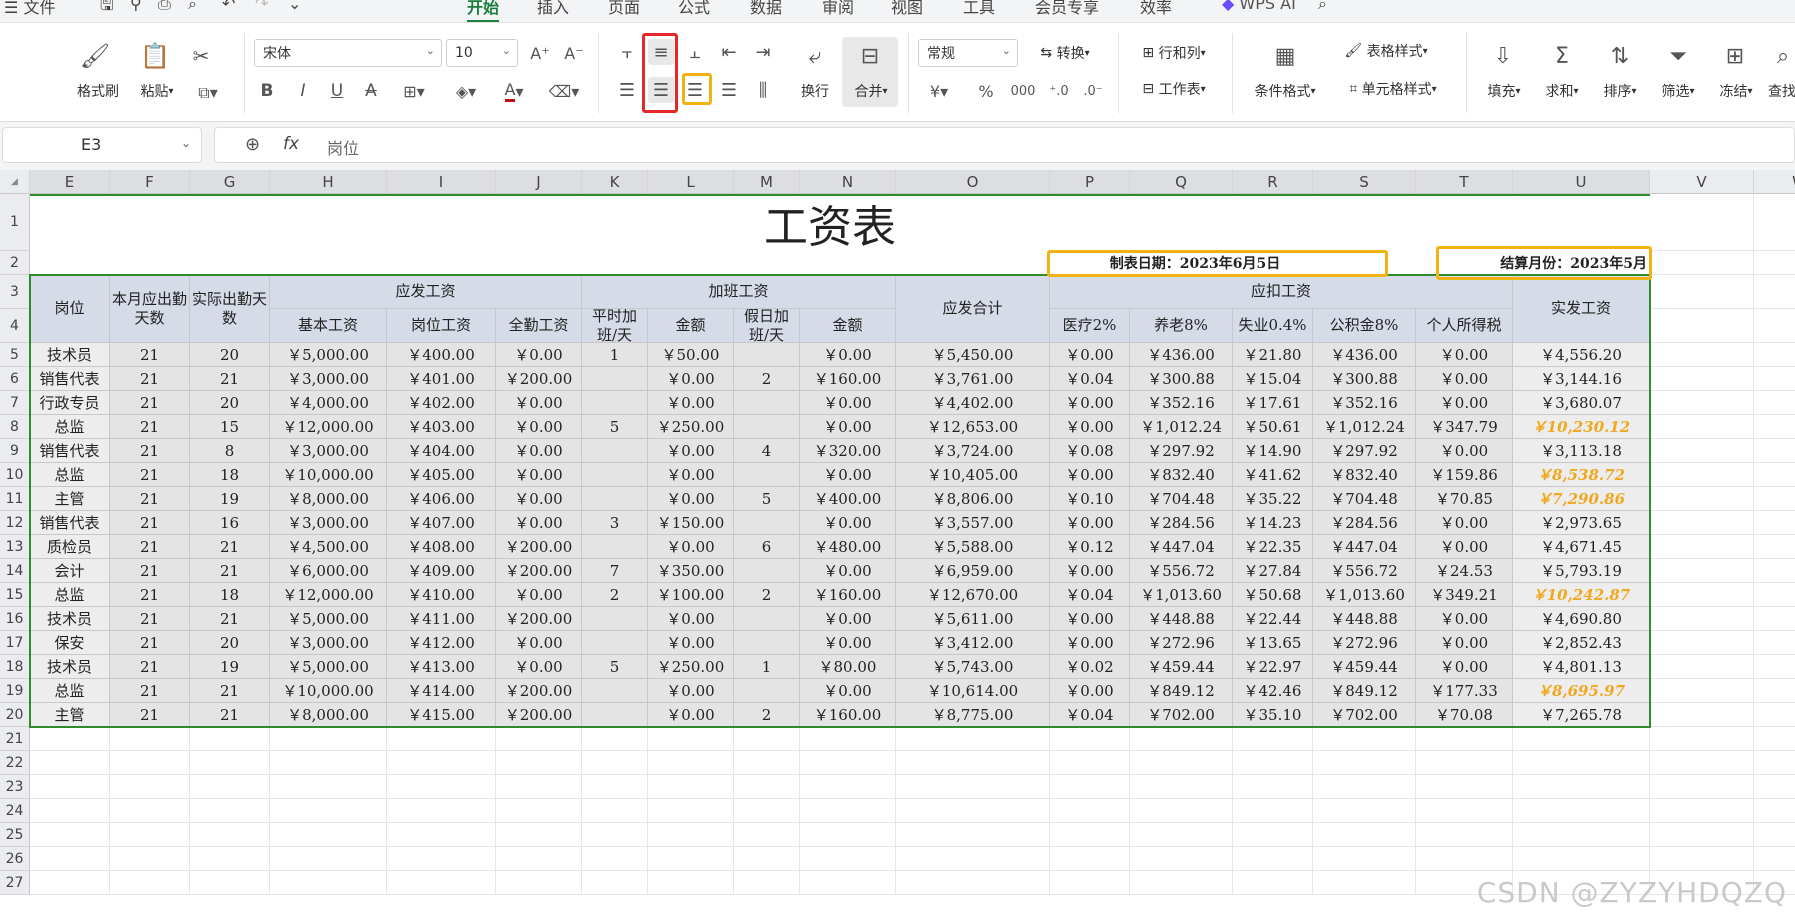 The height and width of the screenshot is (921, 1795). What do you see at coordinates (337, 91) in the screenshot?
I see `underline-icon: U` at bounding box center [337, 91].